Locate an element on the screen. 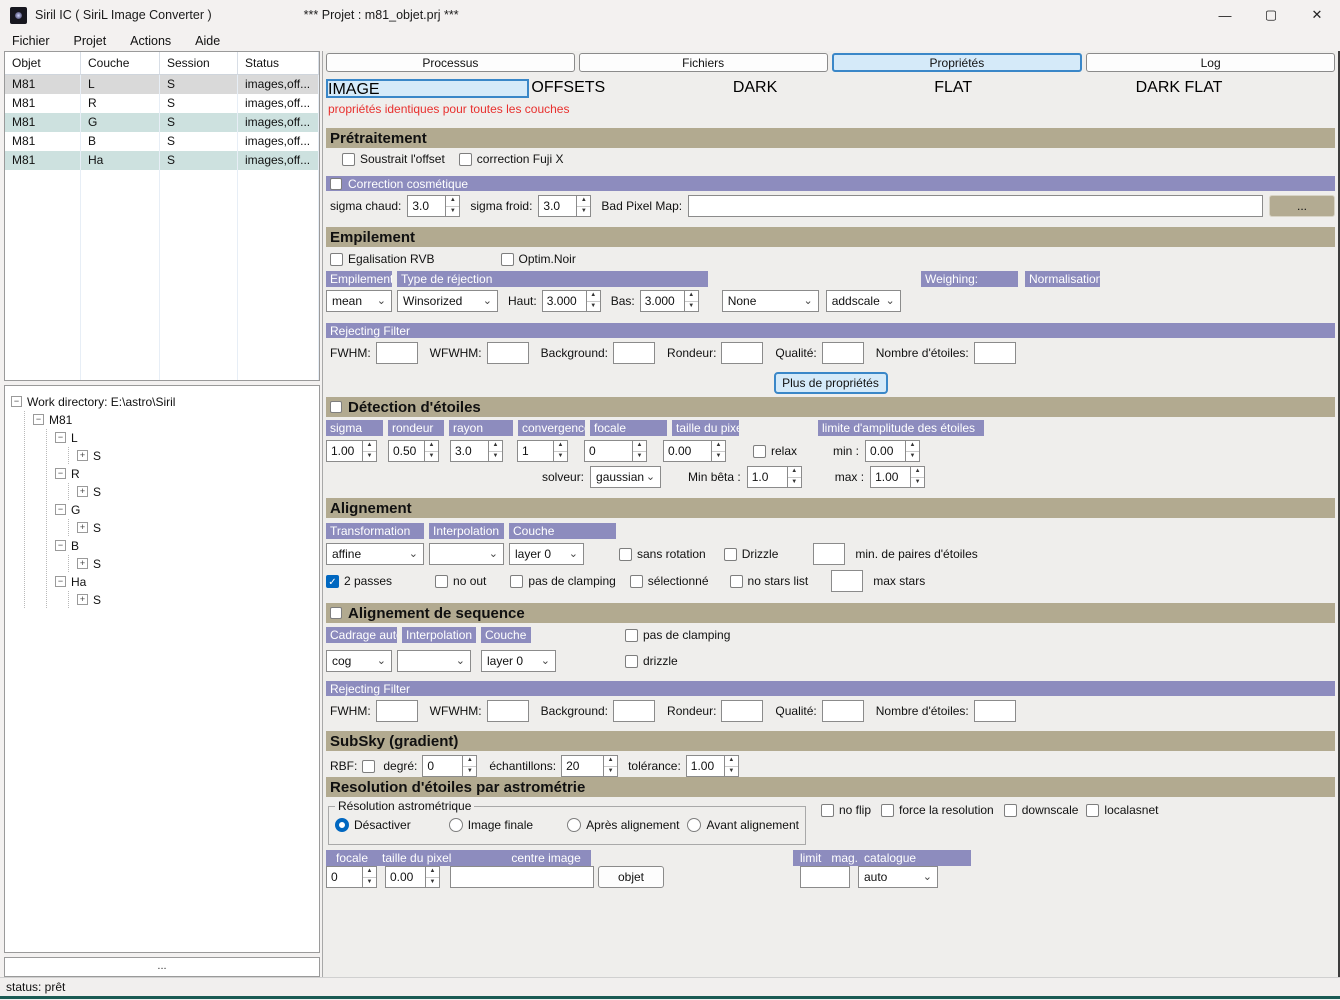  optim-noir-checkbox: Optim.Noir is located at coordinates (538, 259).